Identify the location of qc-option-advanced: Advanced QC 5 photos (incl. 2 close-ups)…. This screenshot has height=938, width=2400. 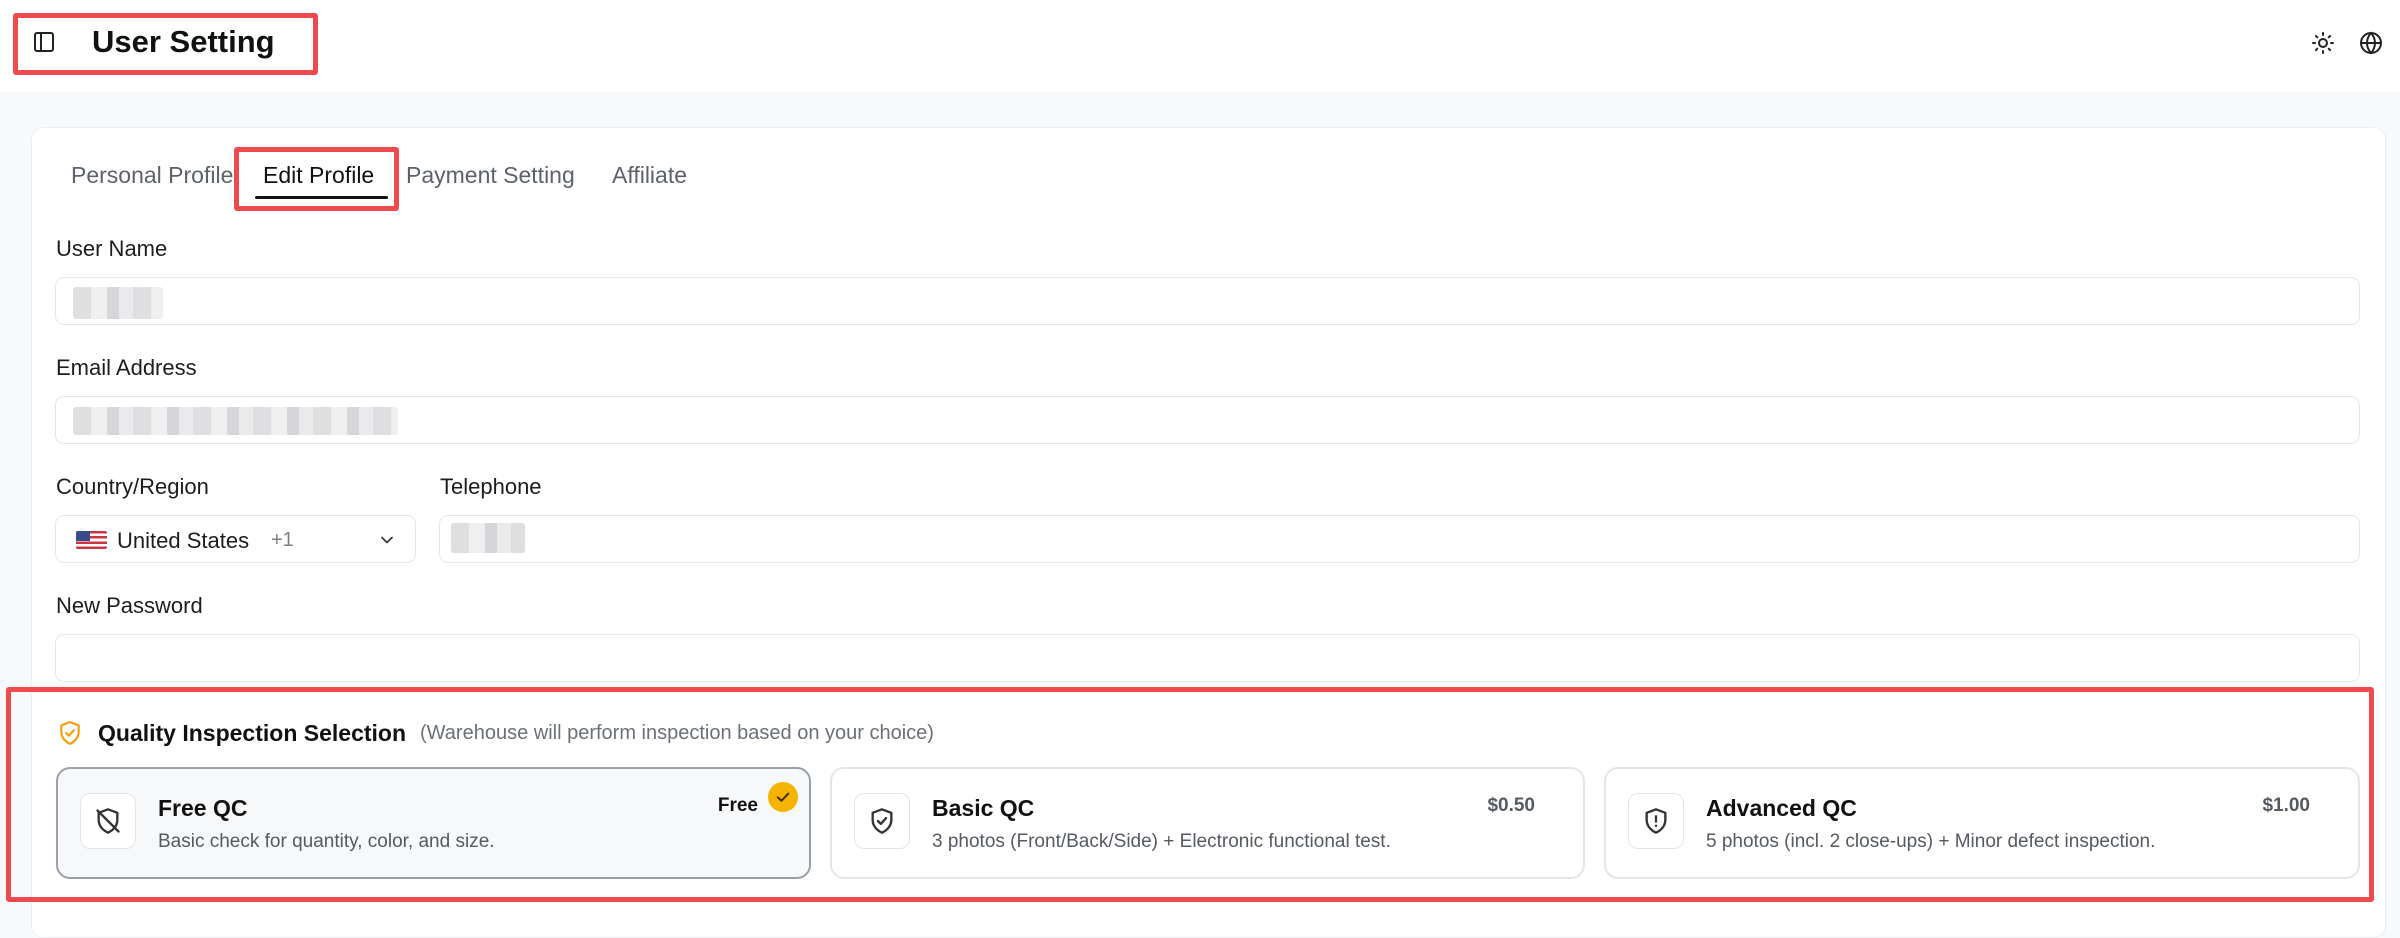
(1982, 823).